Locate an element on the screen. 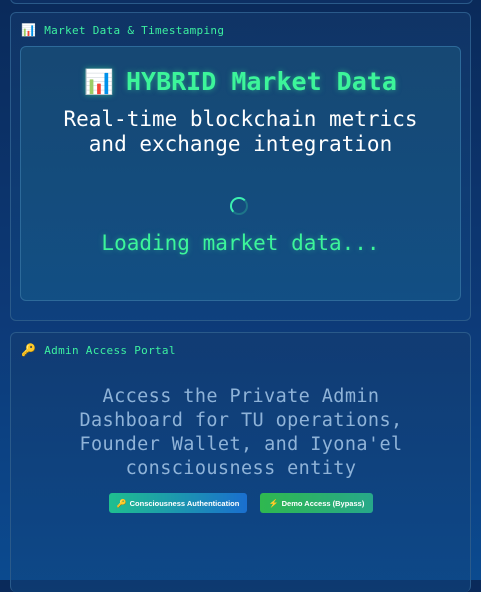 Image resolution: width=481 pixels, height=592 pixels. admin-section-header: 🔑 Admin Access Portal is located at coordinates (98, 350).